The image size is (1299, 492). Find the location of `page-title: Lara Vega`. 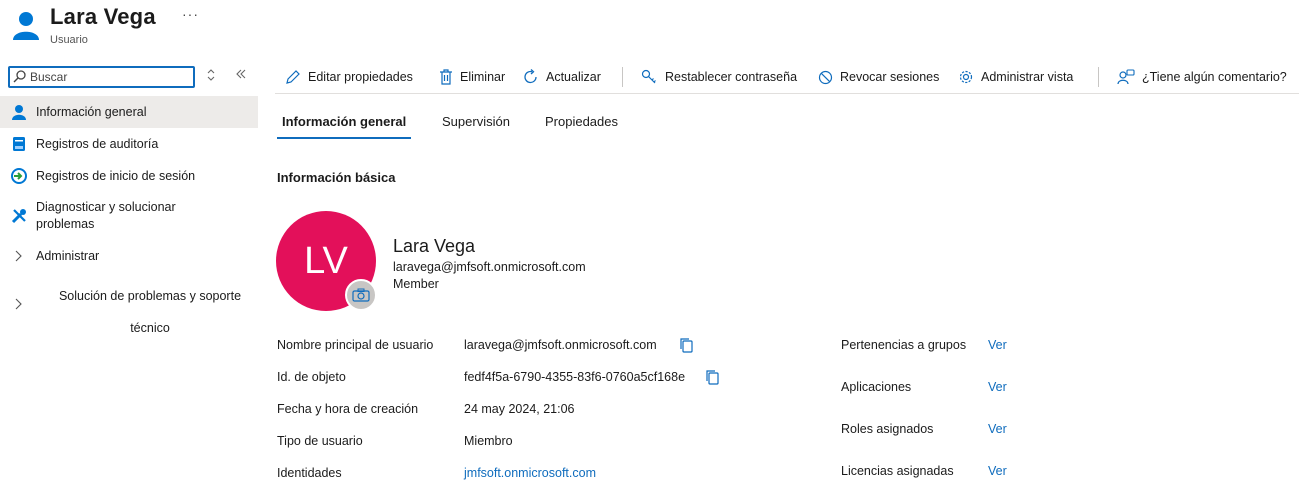

page-title: Lara Vega is located at coordinates (103, 16).